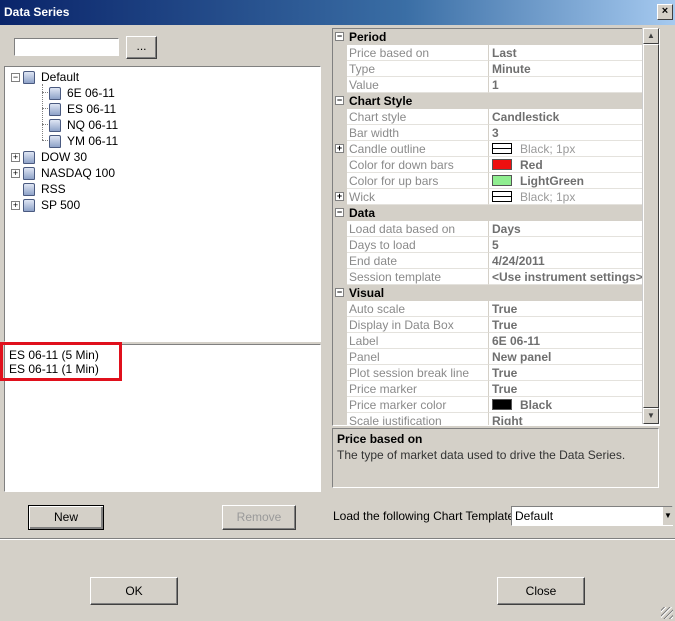 The width and height of the screenshot is (675, 621). What do you see at coordinates (488, 245) in the screenshot?
I see `property-row: Days to load 5` at bounding box center [488, 245].